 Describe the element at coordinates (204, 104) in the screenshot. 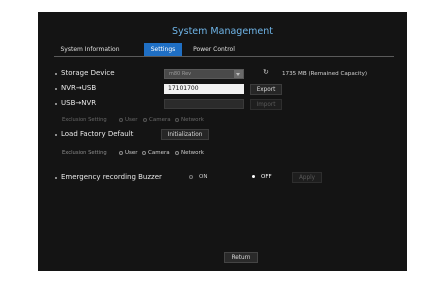

I see `import-file-select` at that location.